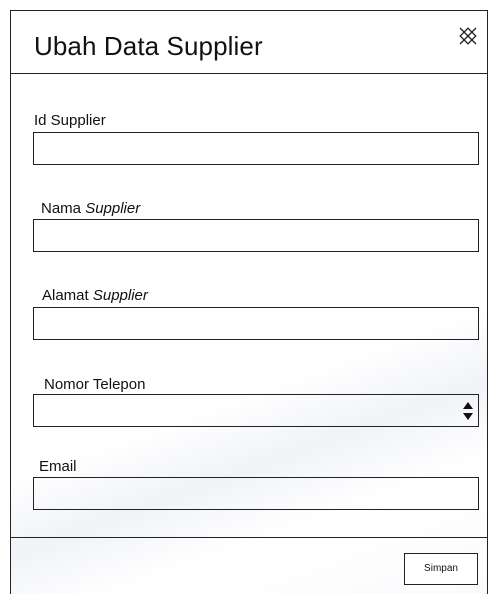 The width and height of the screenshot is (489, 594). What do you see at coordinates (441, 569) in the screenshot?
I see `save-button: Simpan` at bounding box center [441, 569].